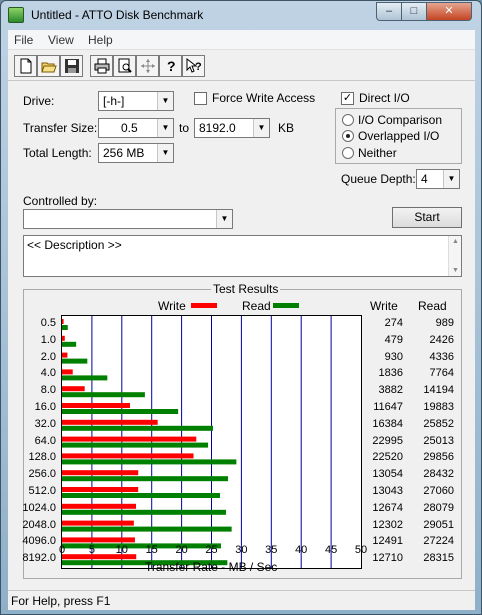 This screenshot has width=482, height=615. I want to click on read-value: 28315, so click(438, 558).